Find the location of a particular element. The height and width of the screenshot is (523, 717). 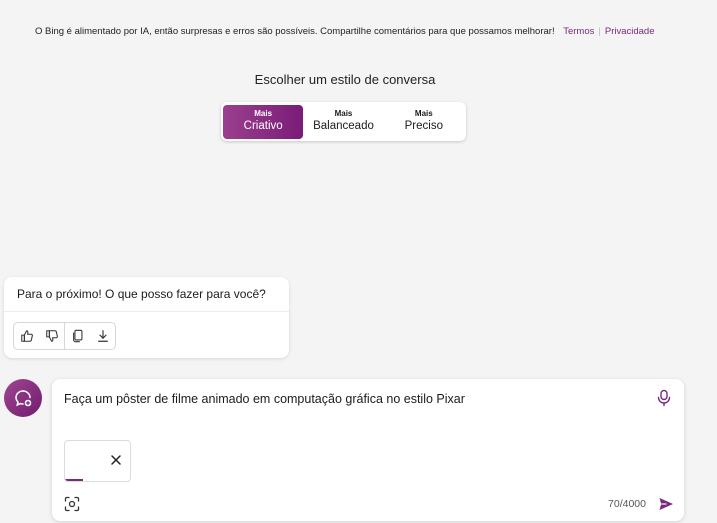

microphone-icon is located at coordinates (664, 398).